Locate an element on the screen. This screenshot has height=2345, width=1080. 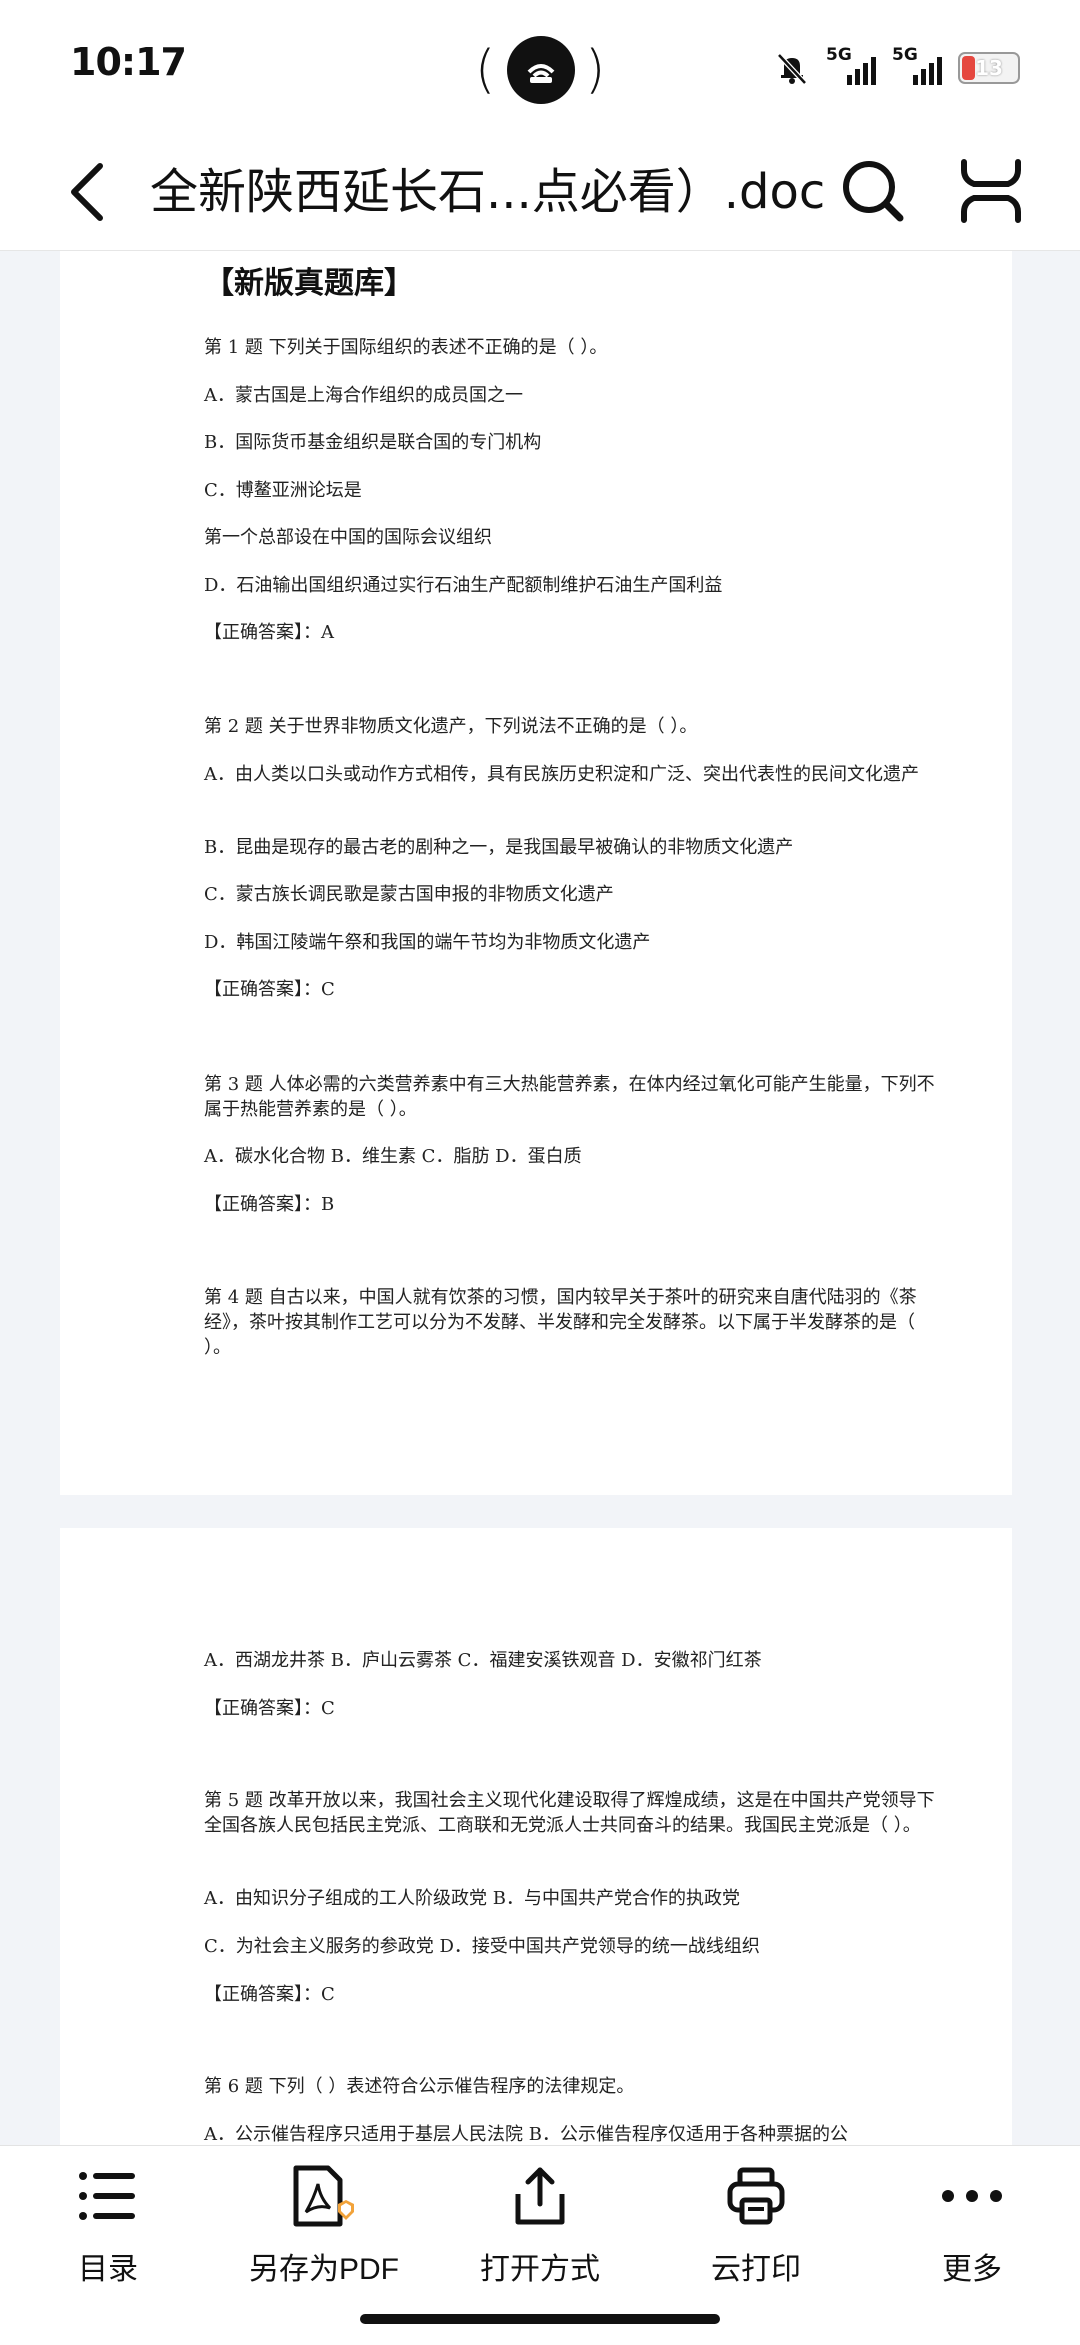
doc-header: 全新陕西延长石...点必看）.doc is located at coordinates (540, 192).